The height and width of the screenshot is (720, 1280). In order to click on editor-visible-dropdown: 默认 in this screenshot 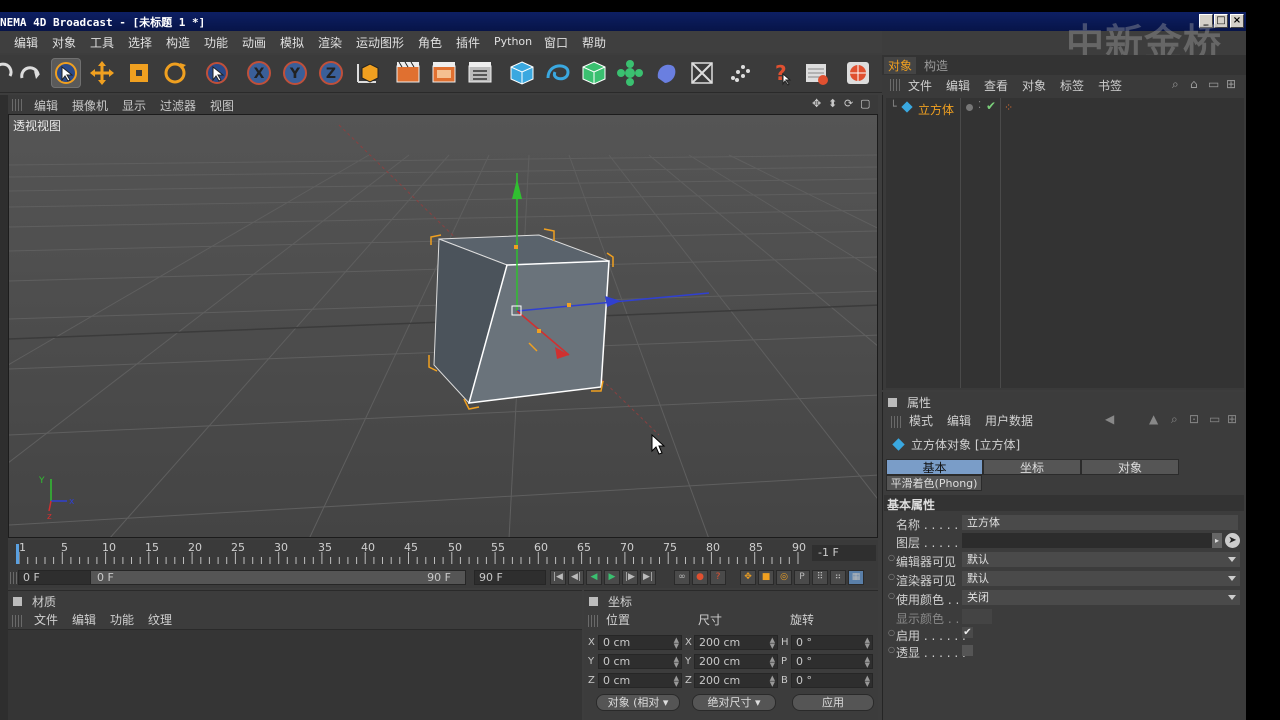, I will do `click(1101, 559)`.